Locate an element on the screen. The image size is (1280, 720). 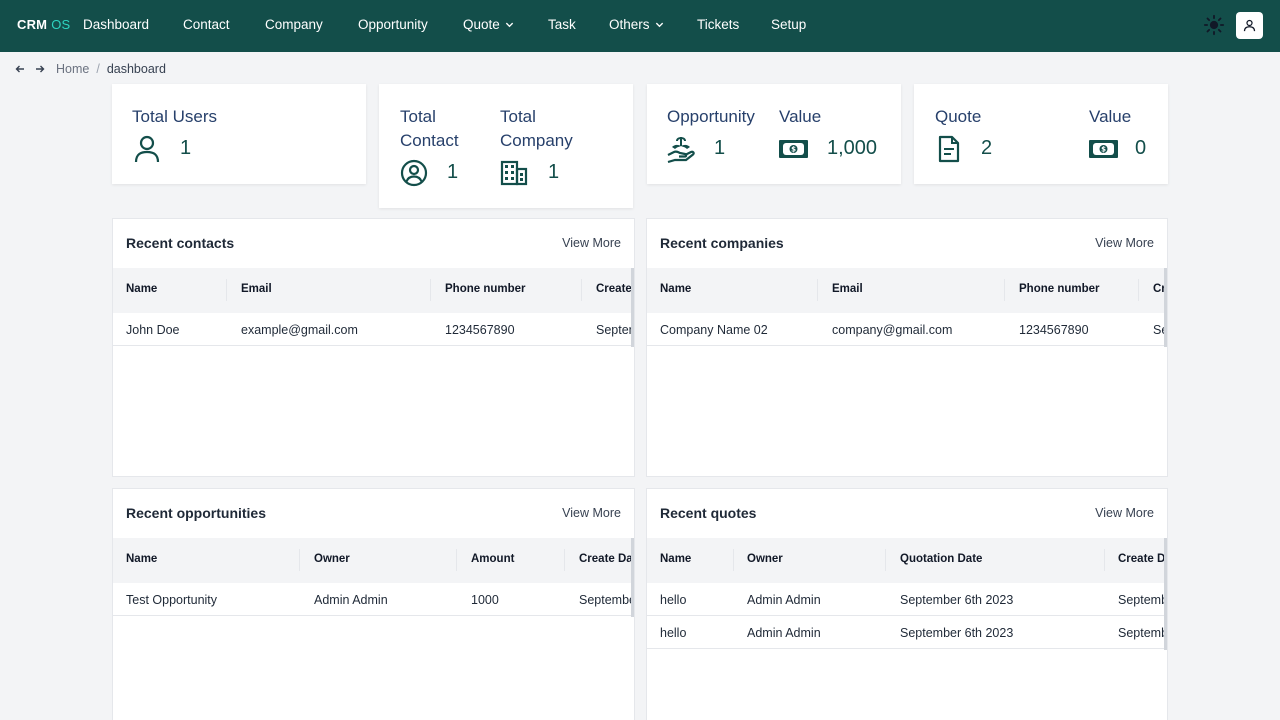
hand-coin-icon is located at coordinates (681, 150).